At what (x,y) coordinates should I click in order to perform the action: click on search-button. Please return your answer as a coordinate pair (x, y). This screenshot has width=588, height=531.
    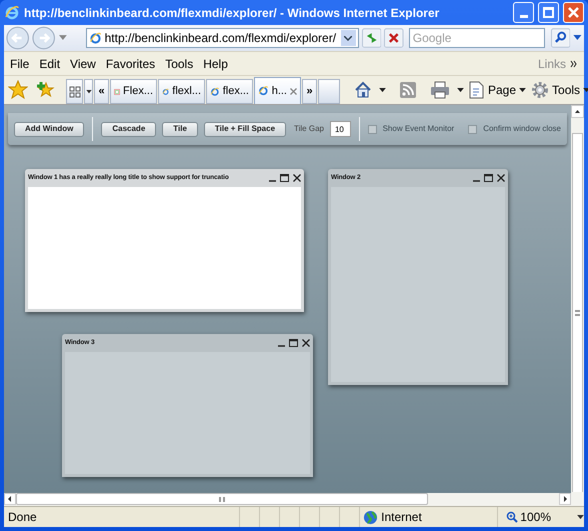
    Looking at the image, I should click on (560, 38).